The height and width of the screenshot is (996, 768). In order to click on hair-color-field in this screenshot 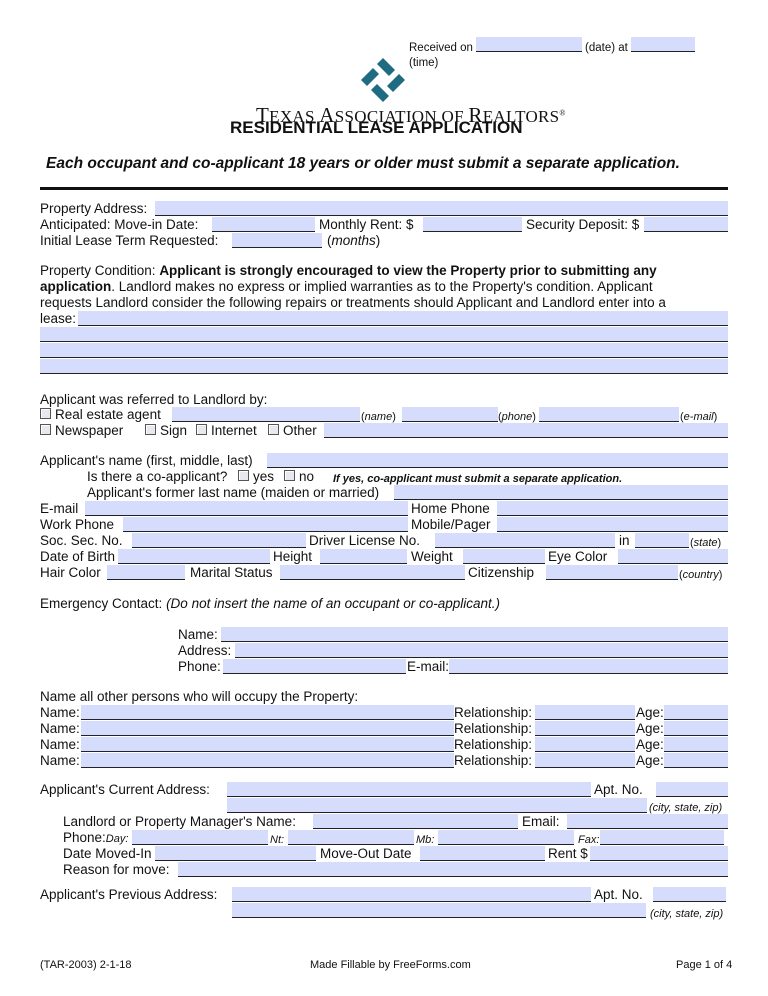, I will do `click(146, 572)`.